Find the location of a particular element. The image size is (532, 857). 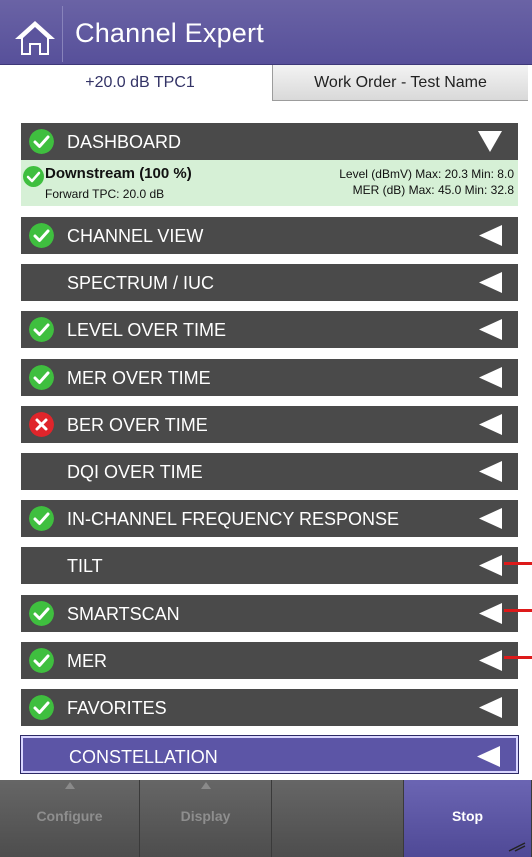

menu-row-constellation: CONSTELLATION is located at coordinates (269, 754).